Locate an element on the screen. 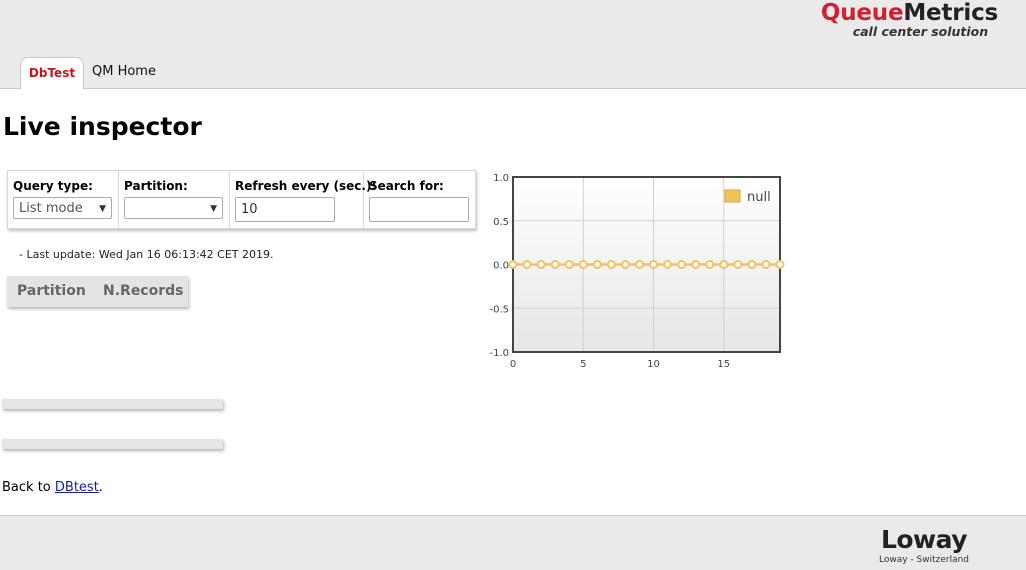 Image resolution: width=1026 pixels, height=570 pixels. back-link-line: Back to DBtest. is located at coordinates (52, 487).